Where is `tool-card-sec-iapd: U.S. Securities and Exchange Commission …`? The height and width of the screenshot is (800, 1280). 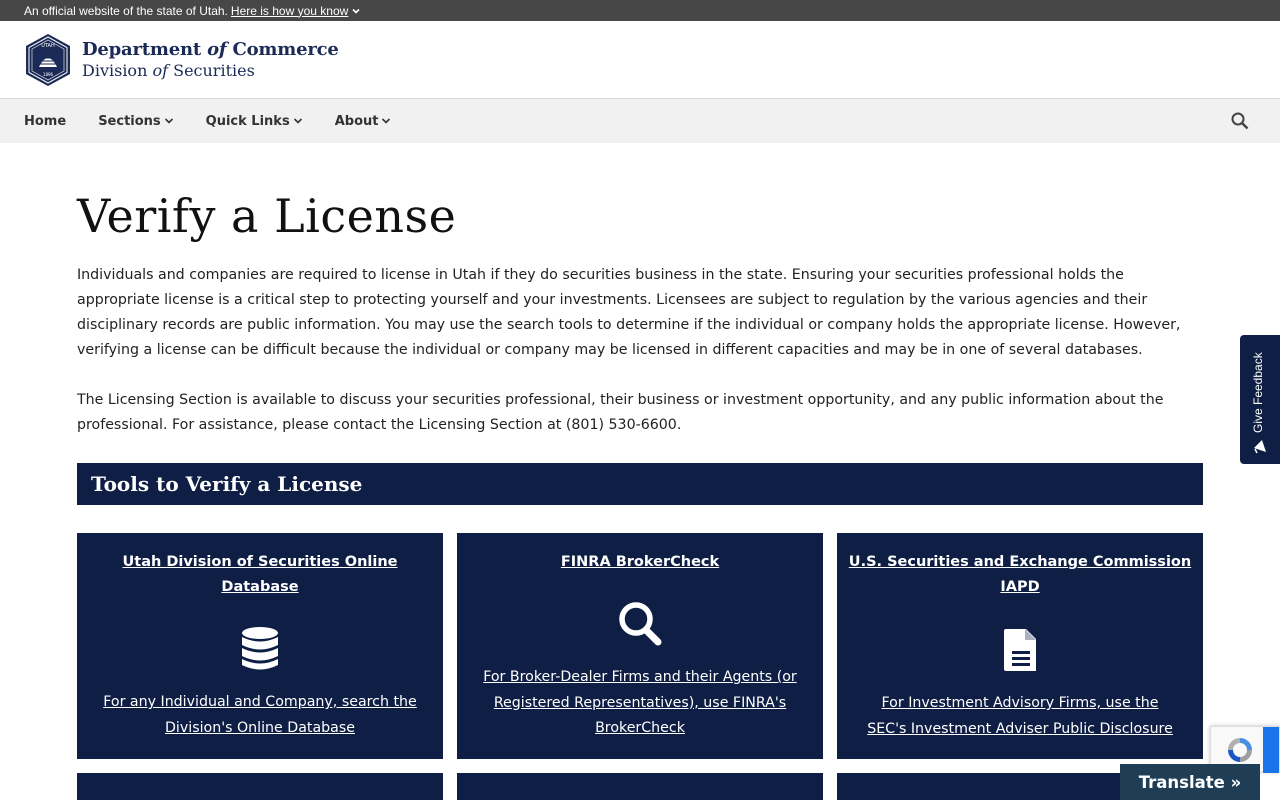 tool-card-sec-iapd: U.S. Securities and Exchange Commission … is located at coordinates (1020, 646).